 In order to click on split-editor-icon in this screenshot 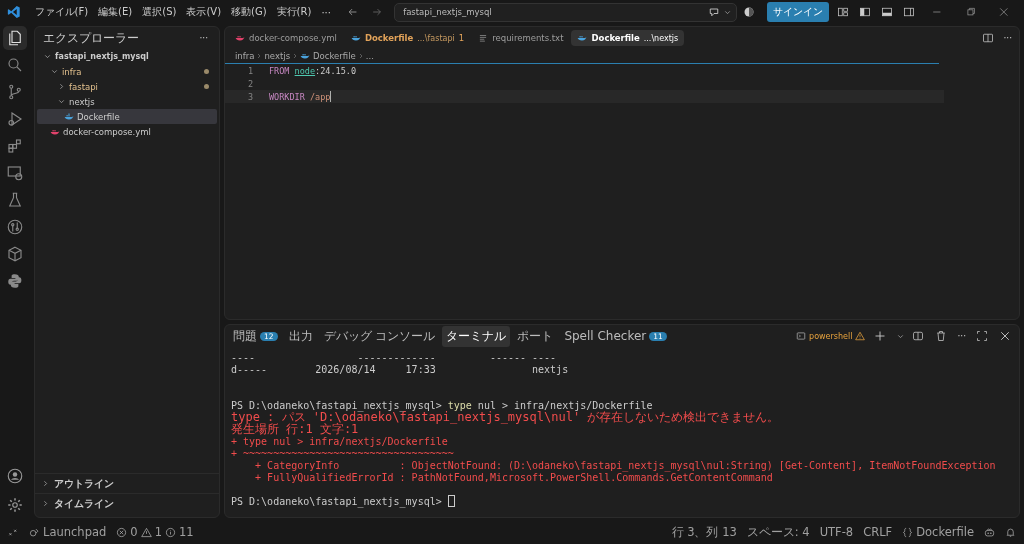, I will do `click(988, 38)`.